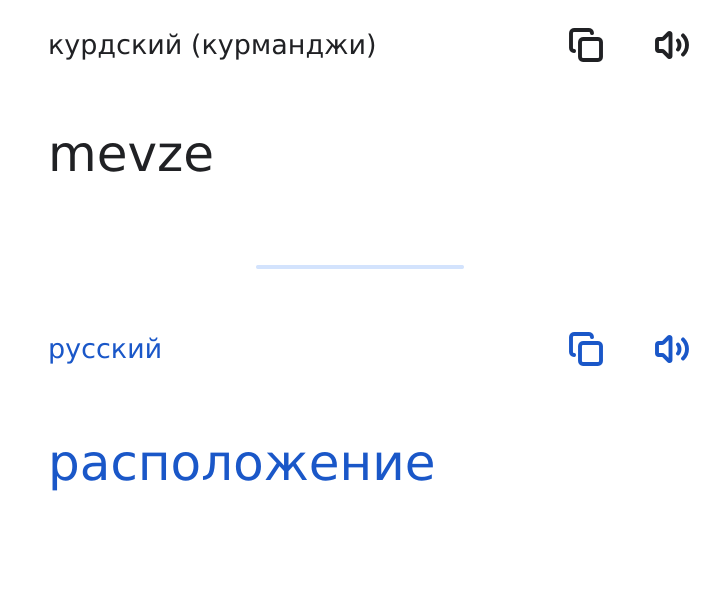 The height and width of the screenshot is (610, 720). What do you see at coordinates (242, 463) in the screenshot?
I see `translation-text: расположение` at bounding box center [242, 463].